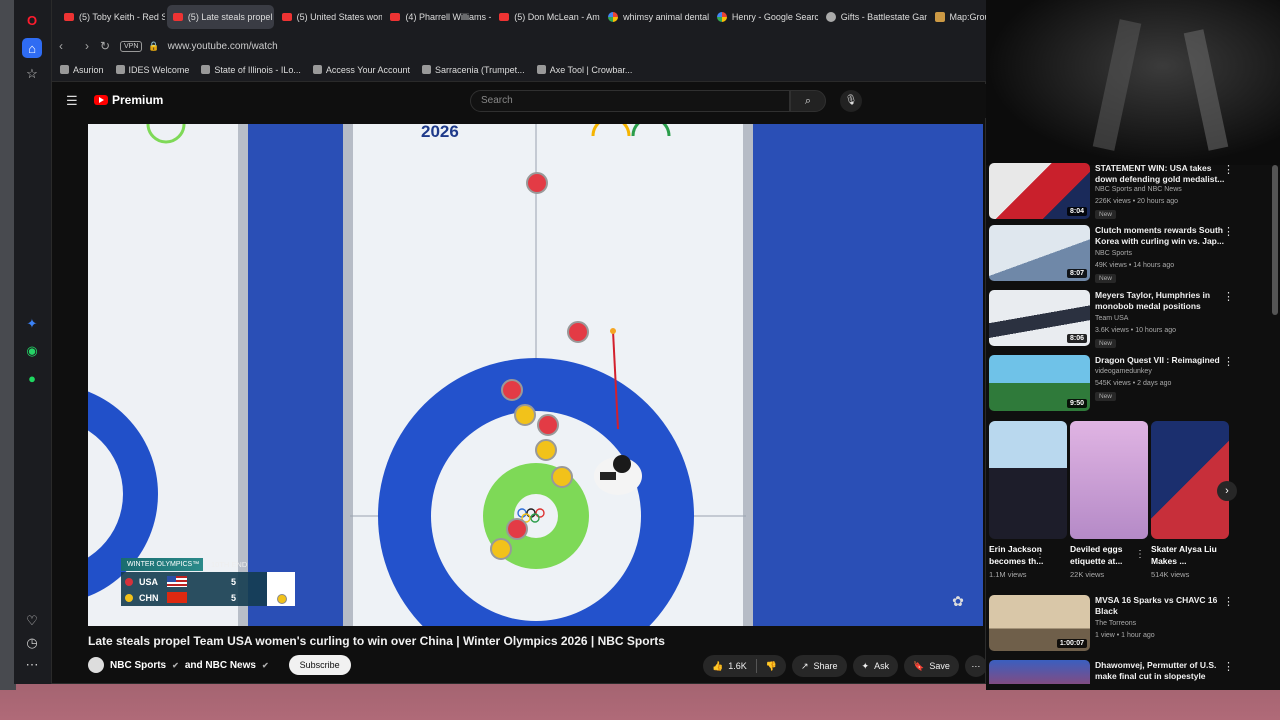 This screenshot has width=1280, height=720. I want to click on bookmark-icon, so click(64, 69).